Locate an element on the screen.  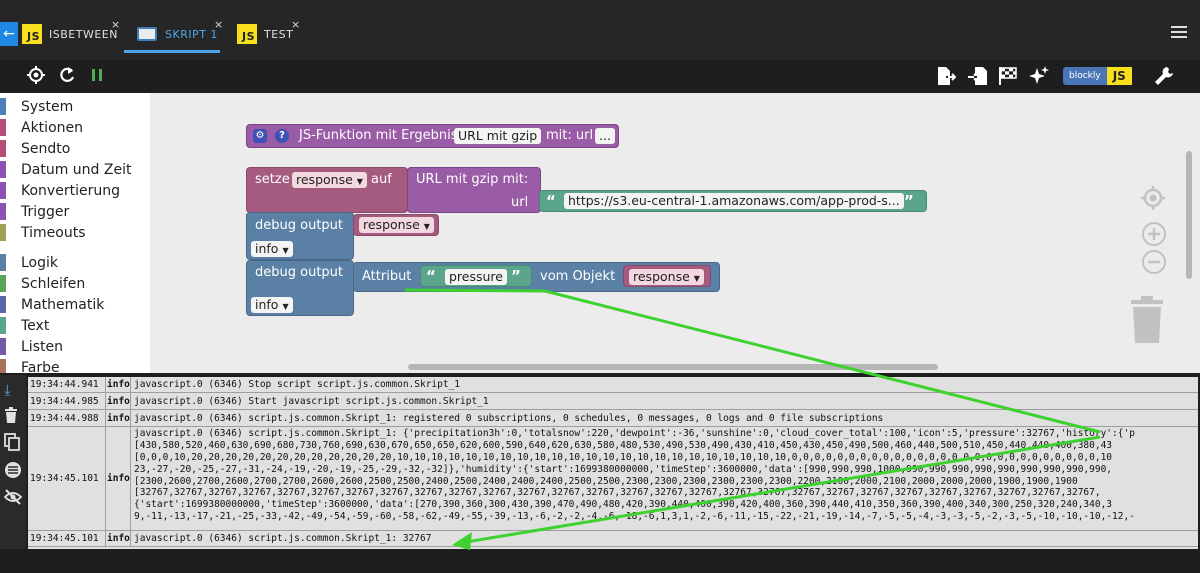
sidebar-item-label: Listen is located at coordinates (42, 346).